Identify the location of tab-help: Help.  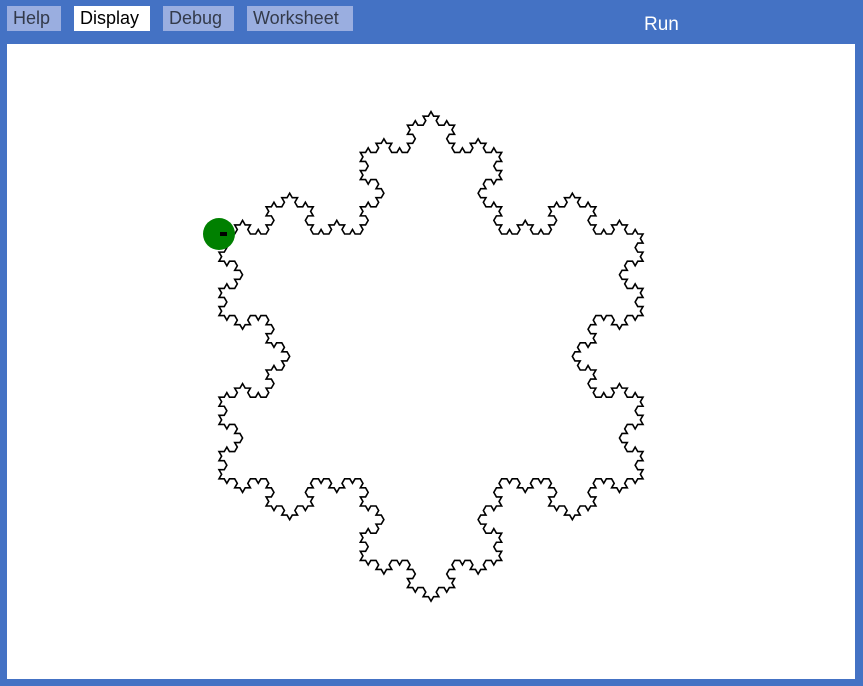
(34, 18).